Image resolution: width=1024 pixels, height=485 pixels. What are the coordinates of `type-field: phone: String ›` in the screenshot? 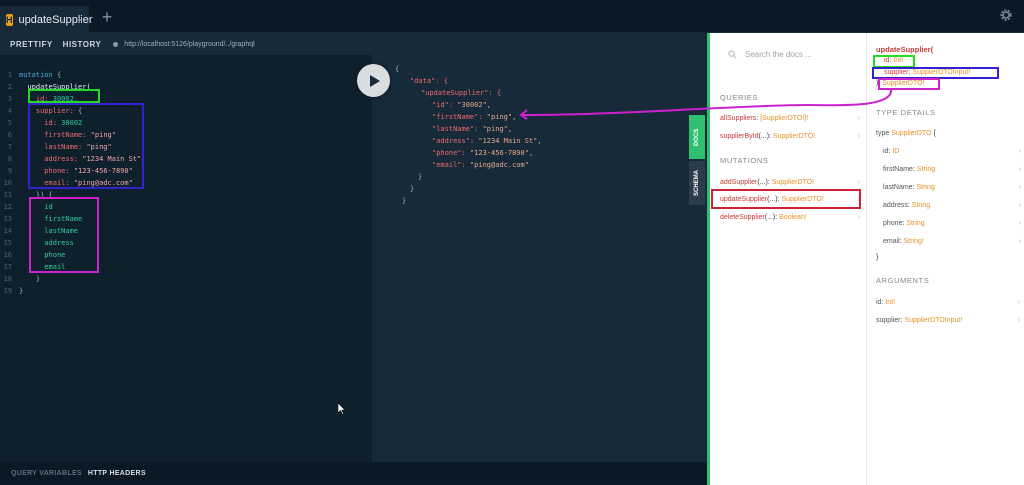 It's located at (953, 223).